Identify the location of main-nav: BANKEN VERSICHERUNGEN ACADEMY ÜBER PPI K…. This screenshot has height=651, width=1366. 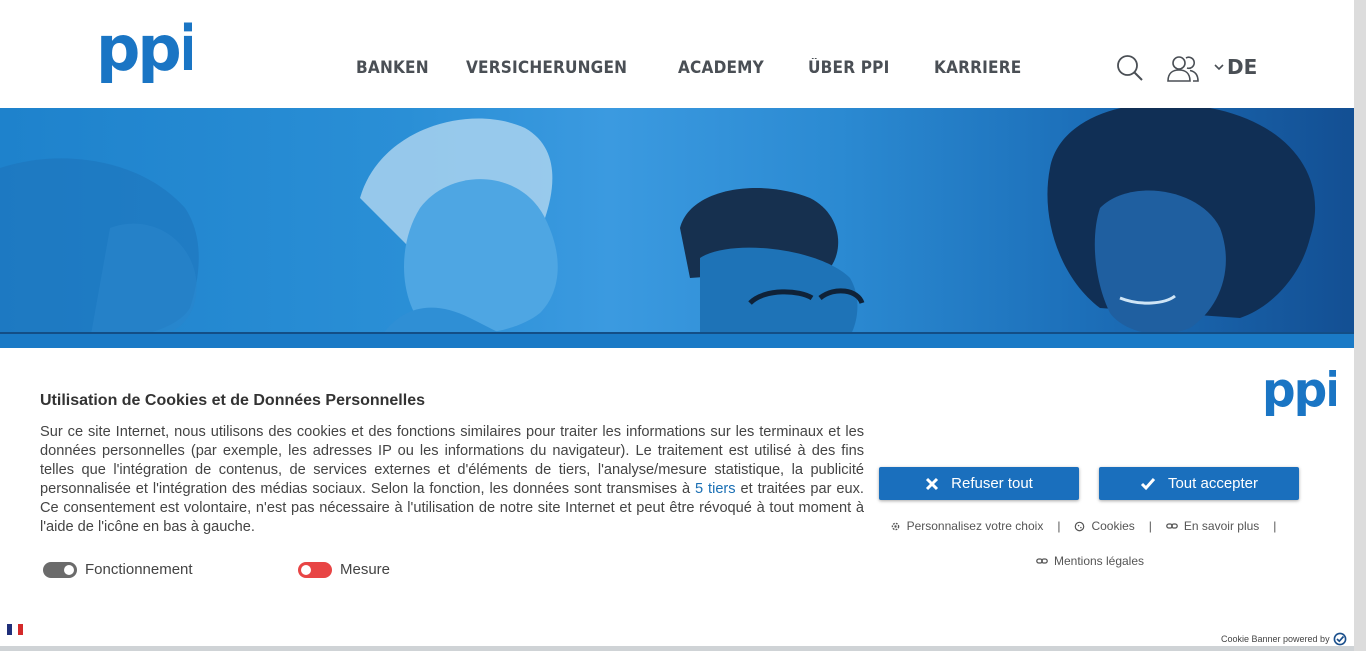
(711, 69).